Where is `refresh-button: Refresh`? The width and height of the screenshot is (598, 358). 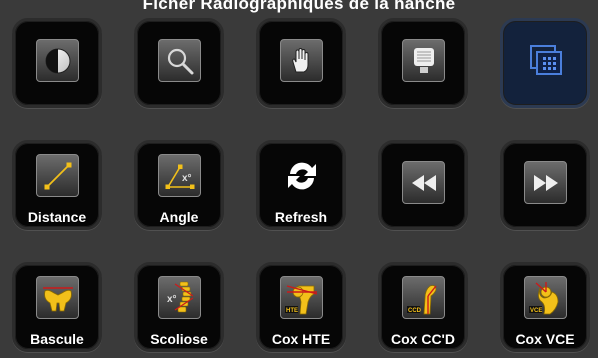
refresh-button: Refresh is located at coordinates (301, 185).